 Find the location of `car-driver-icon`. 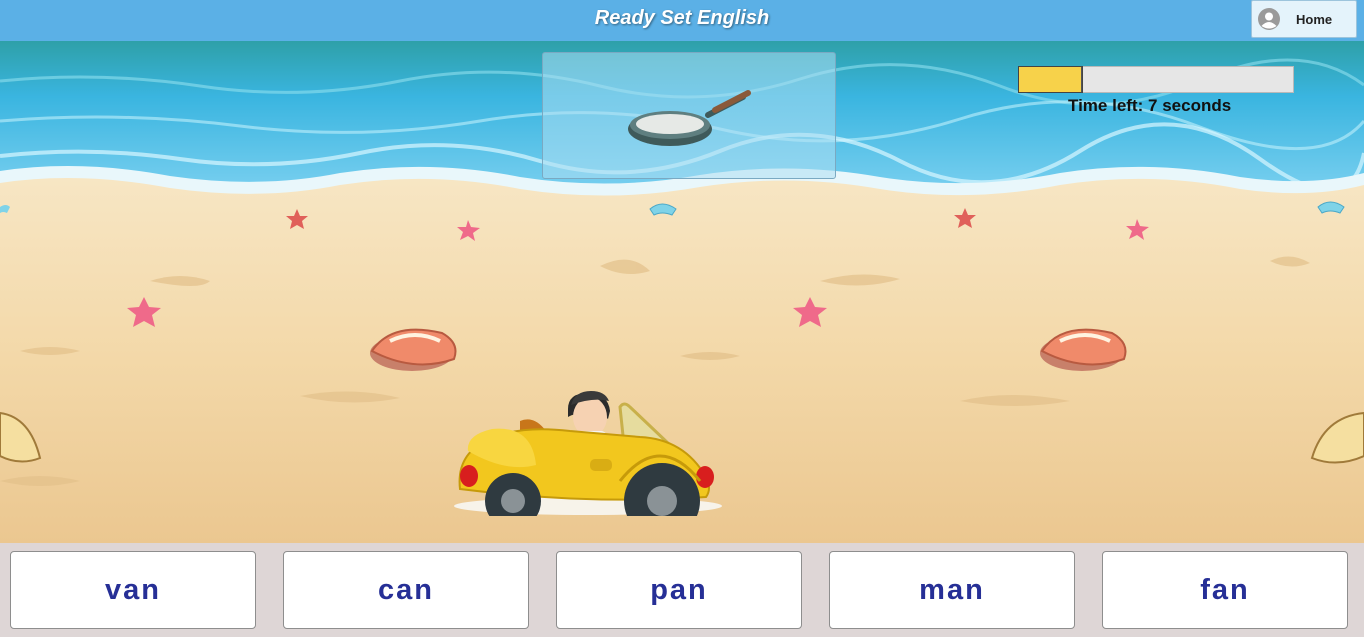

car-driver-icon is located at coordinates (588, 465).